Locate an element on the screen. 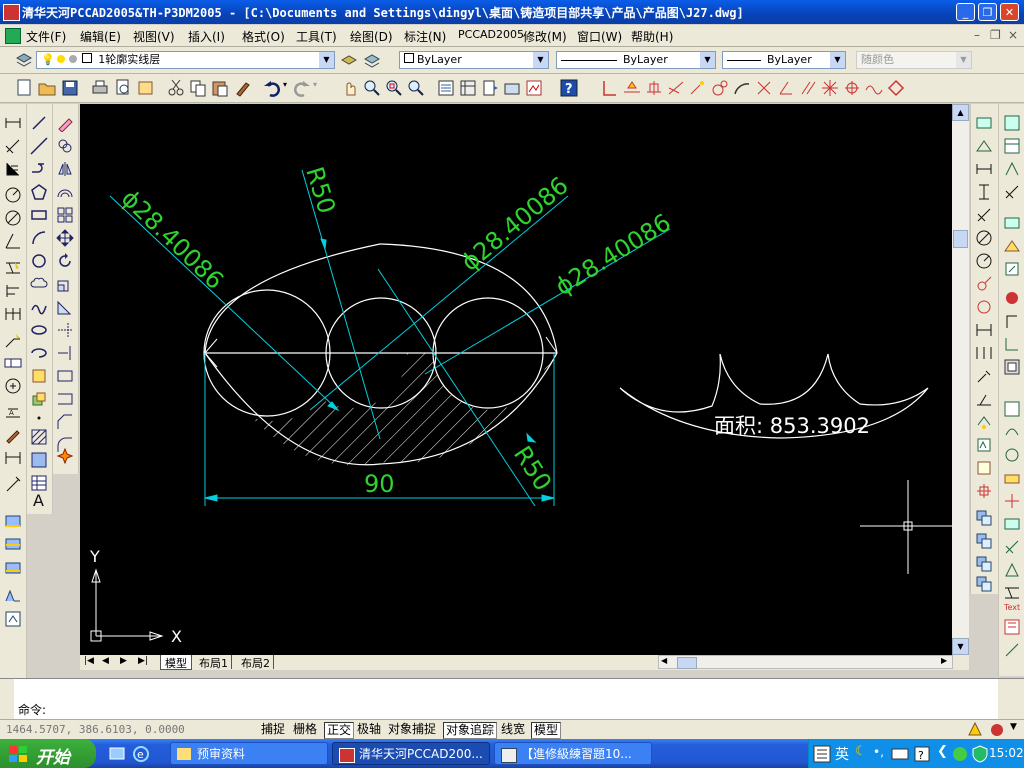  menu-window: 窗口(W) is located at coordinates (599, 36).